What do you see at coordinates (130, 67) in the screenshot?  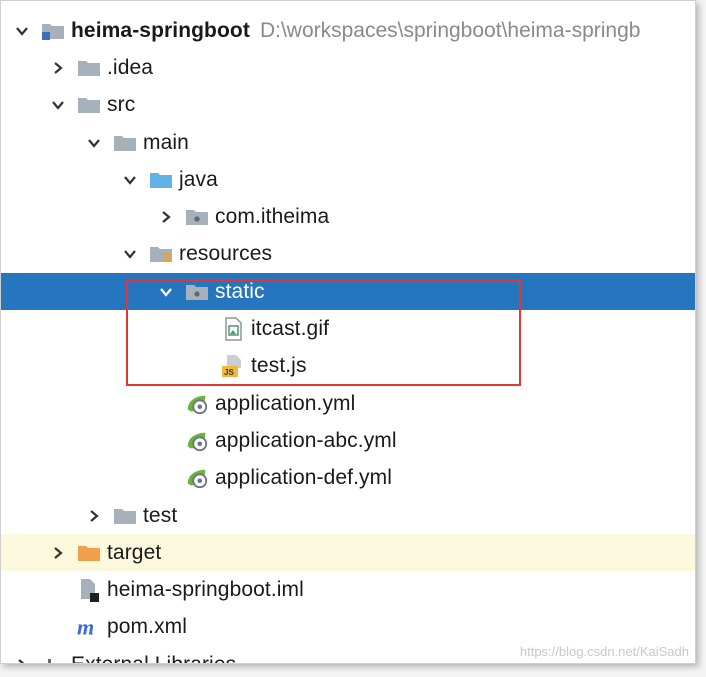 I see `tree-item-label: .idea` at bounding box center [130, 67].